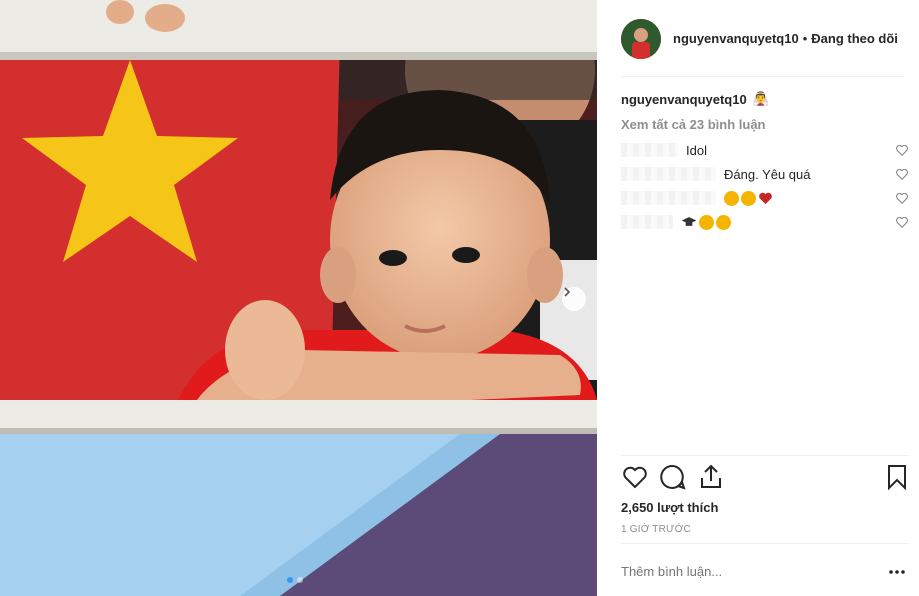  I want to click on post-actions, so click(765, 477).